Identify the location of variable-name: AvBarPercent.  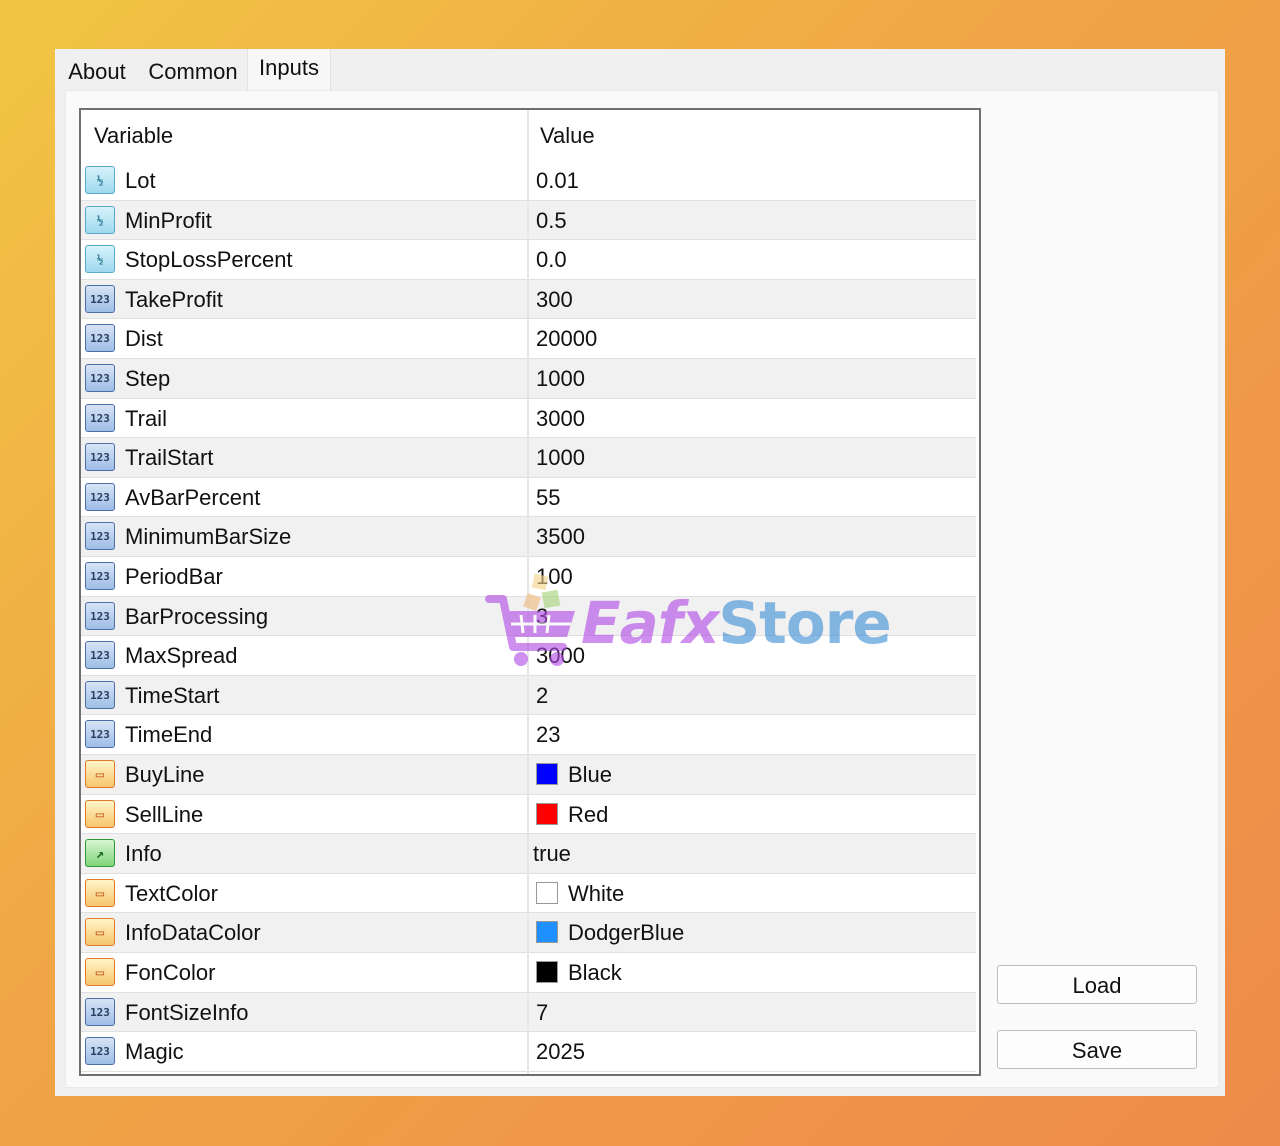
(193, 497).